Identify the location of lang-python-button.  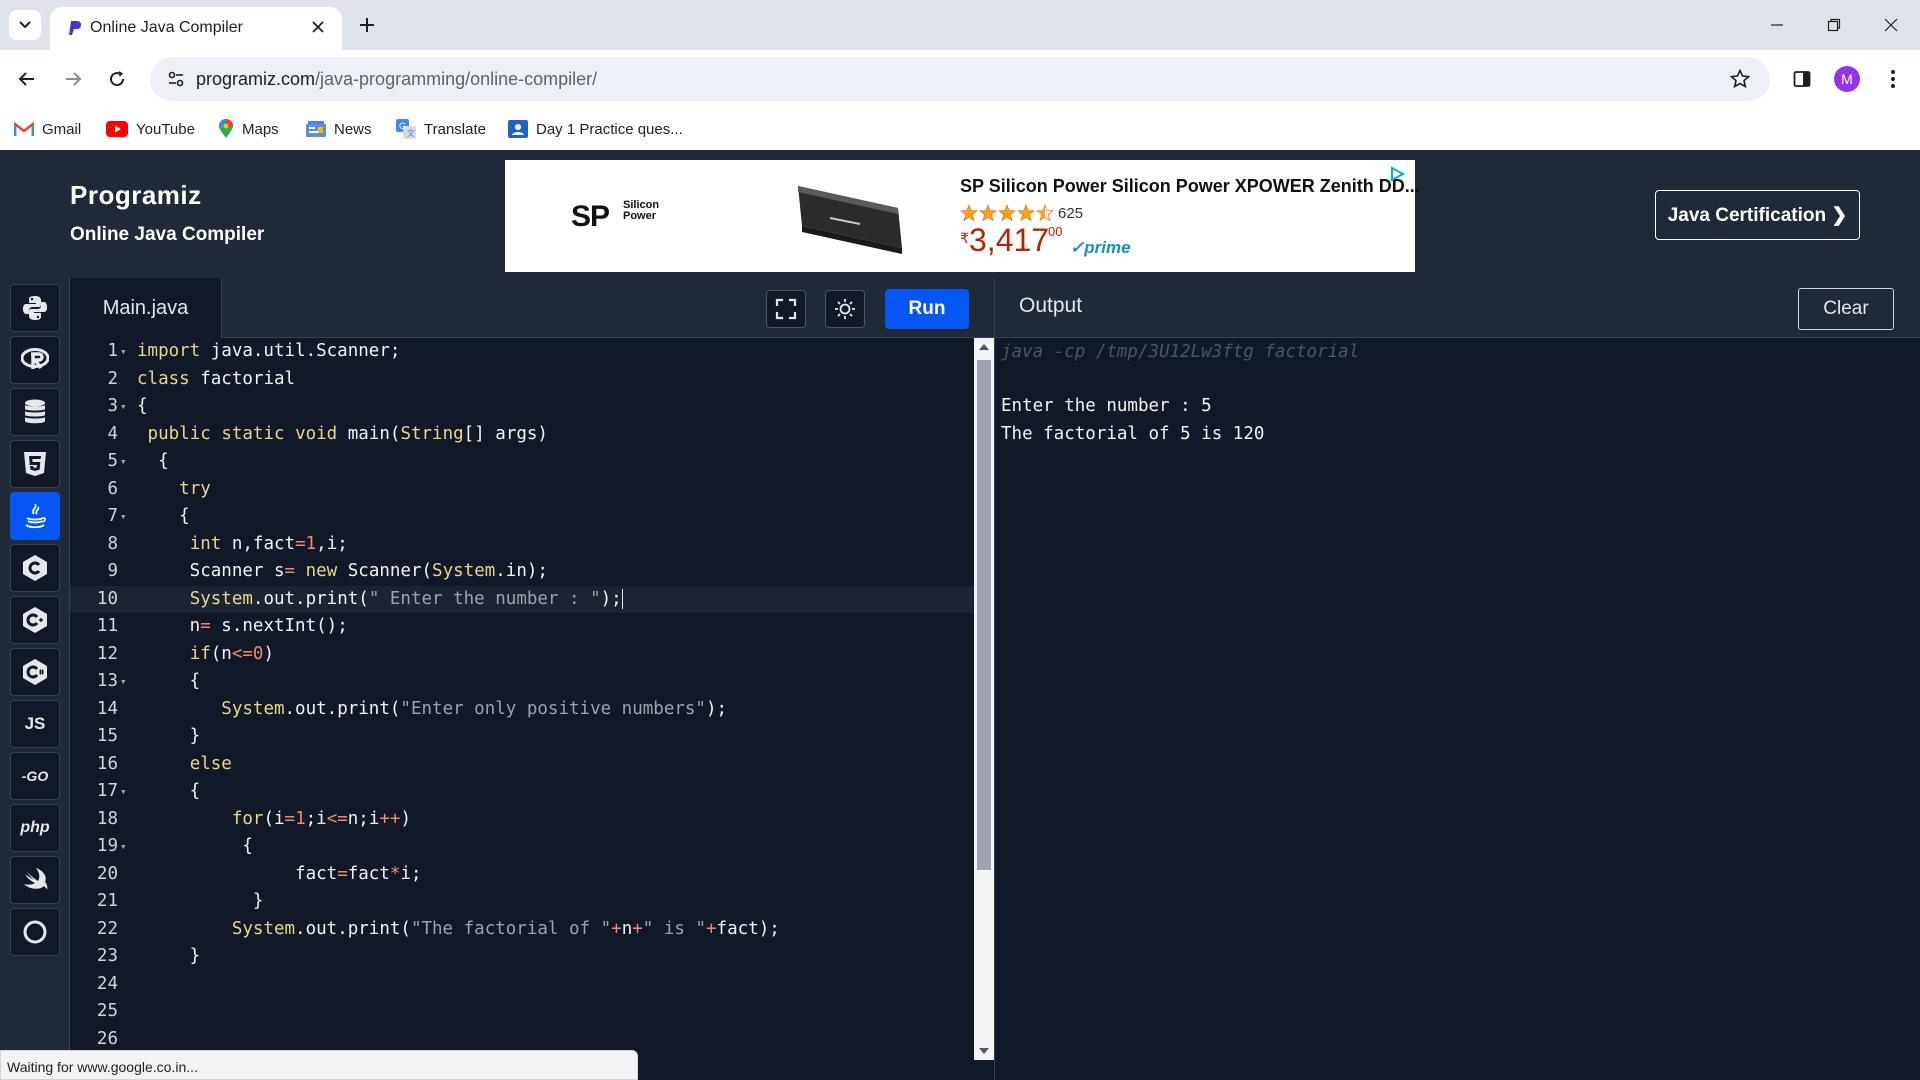
(35, 308).